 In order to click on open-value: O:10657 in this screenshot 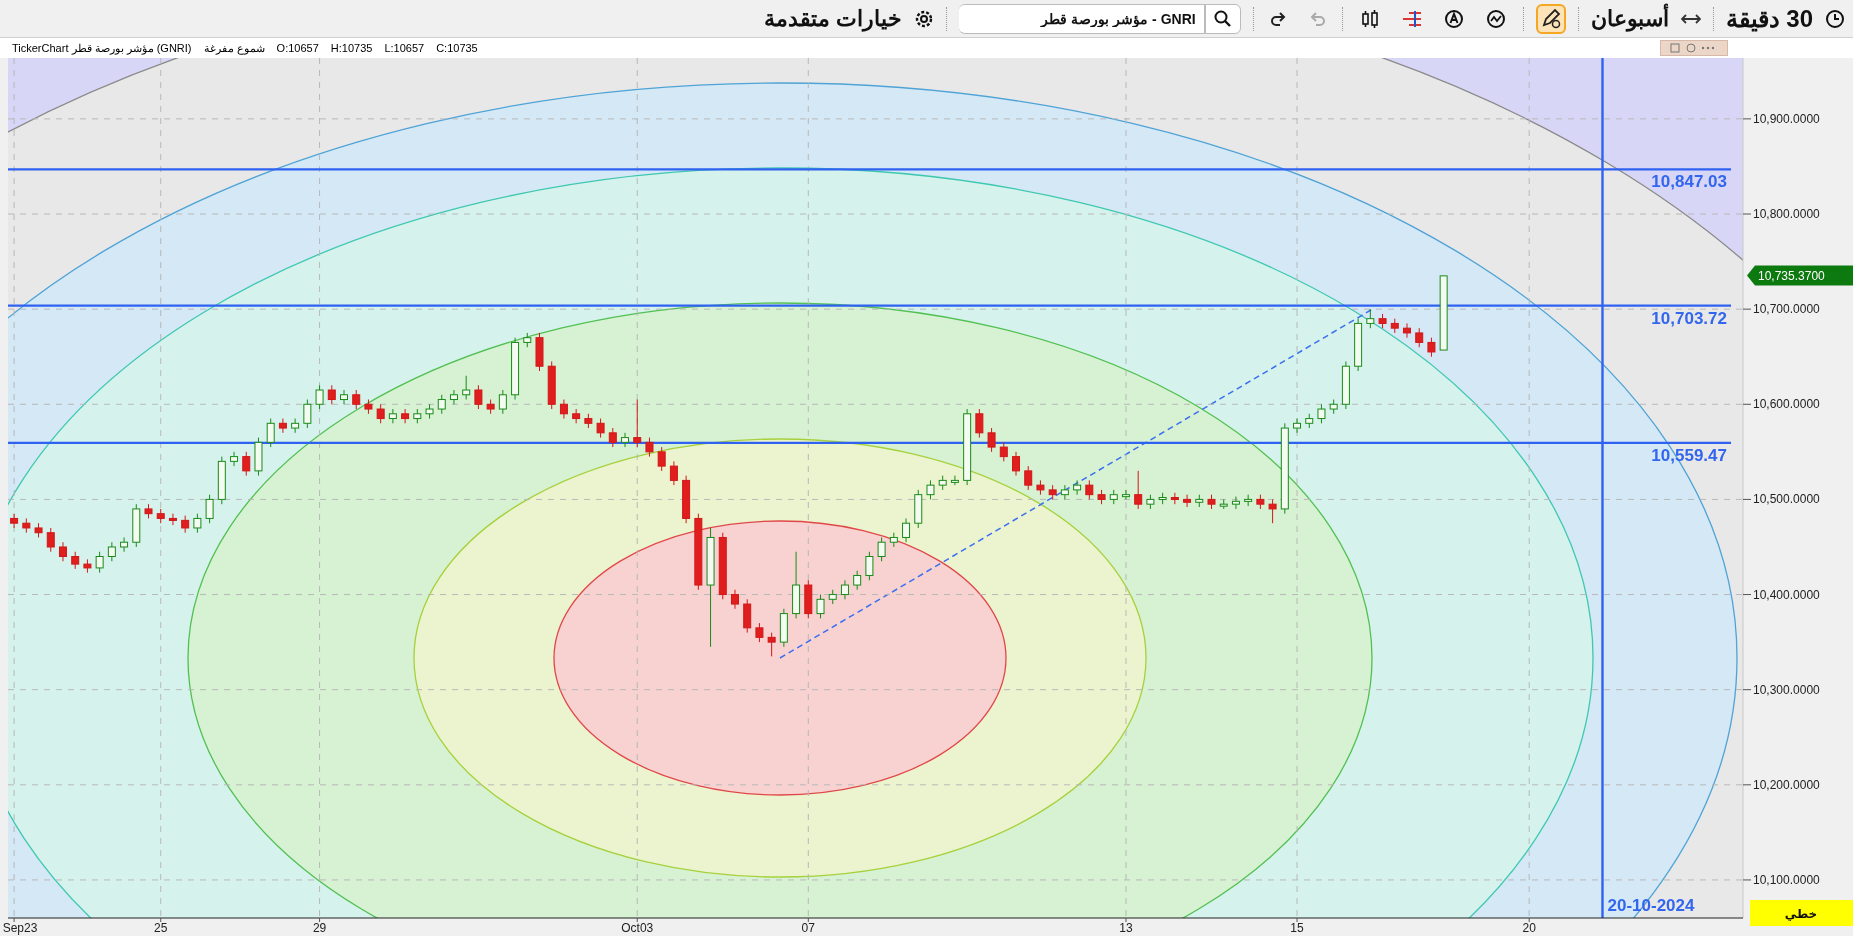, I will do `click(297, 48)`.